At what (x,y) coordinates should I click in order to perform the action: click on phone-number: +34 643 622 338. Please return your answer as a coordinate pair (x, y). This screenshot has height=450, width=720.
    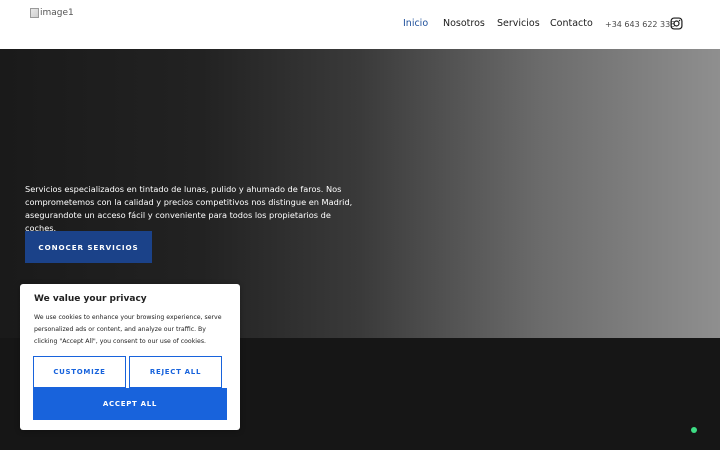
    Looking at the image, I should click on (640, 25).